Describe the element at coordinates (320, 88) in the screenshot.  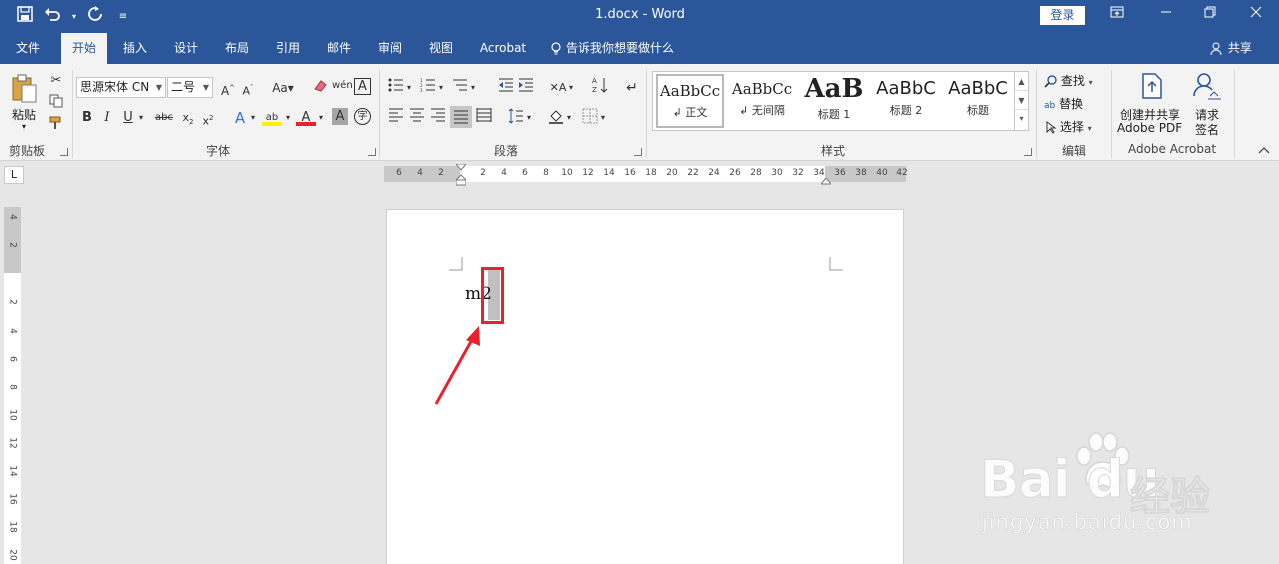
I see `clear-formatting-icon` at that location.